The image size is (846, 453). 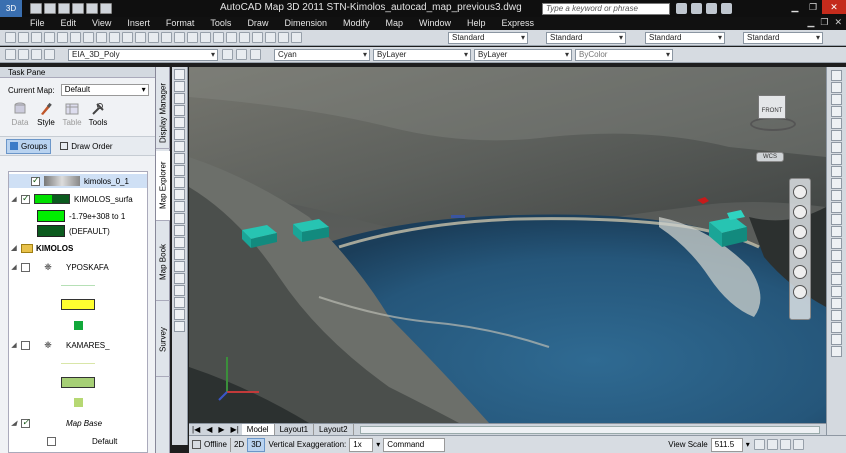 What do you see at coordinates (37, 23) in the screenshot?
I see `menu-file: File` at bounding box center [37, 23].